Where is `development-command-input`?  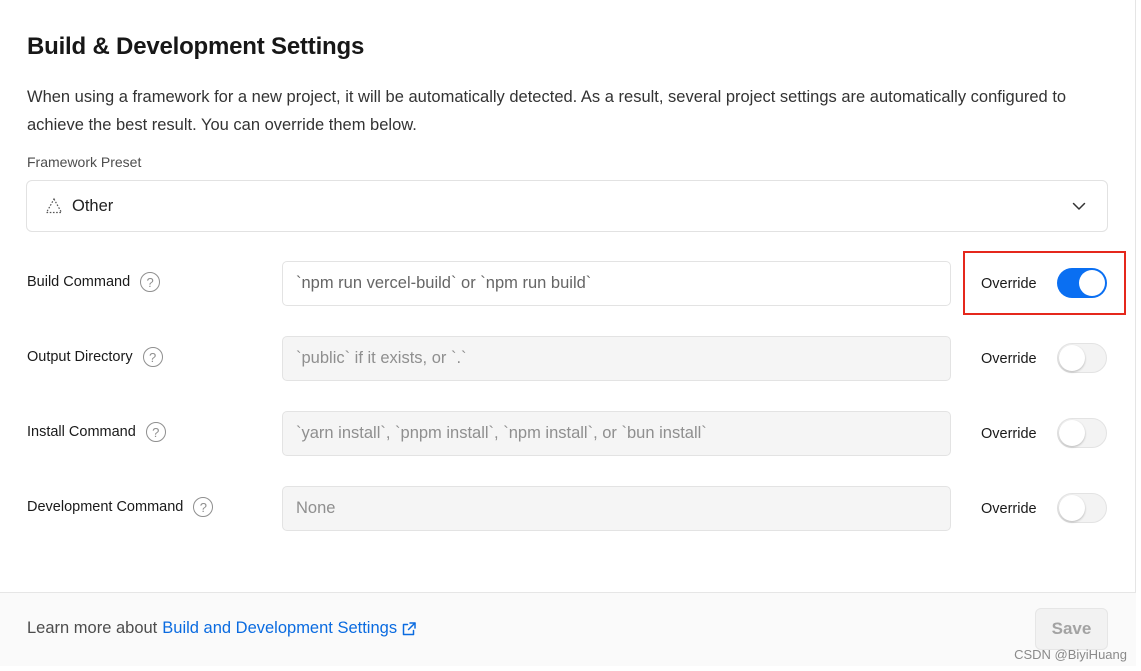
development-command-input is located at coordinates (616, 508).